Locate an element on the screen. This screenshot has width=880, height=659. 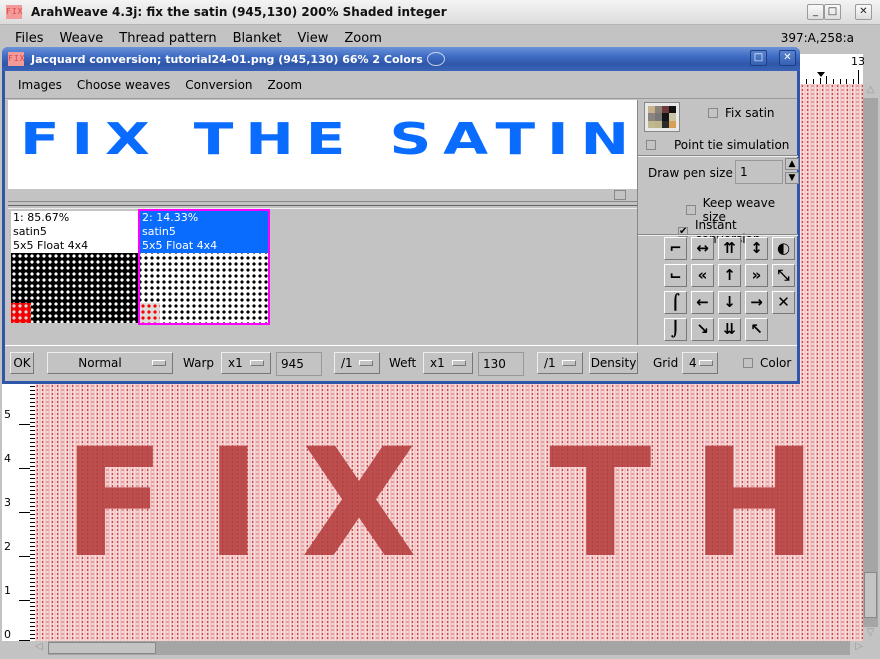
close-button: ✕ is located at coordinates (863, 12).